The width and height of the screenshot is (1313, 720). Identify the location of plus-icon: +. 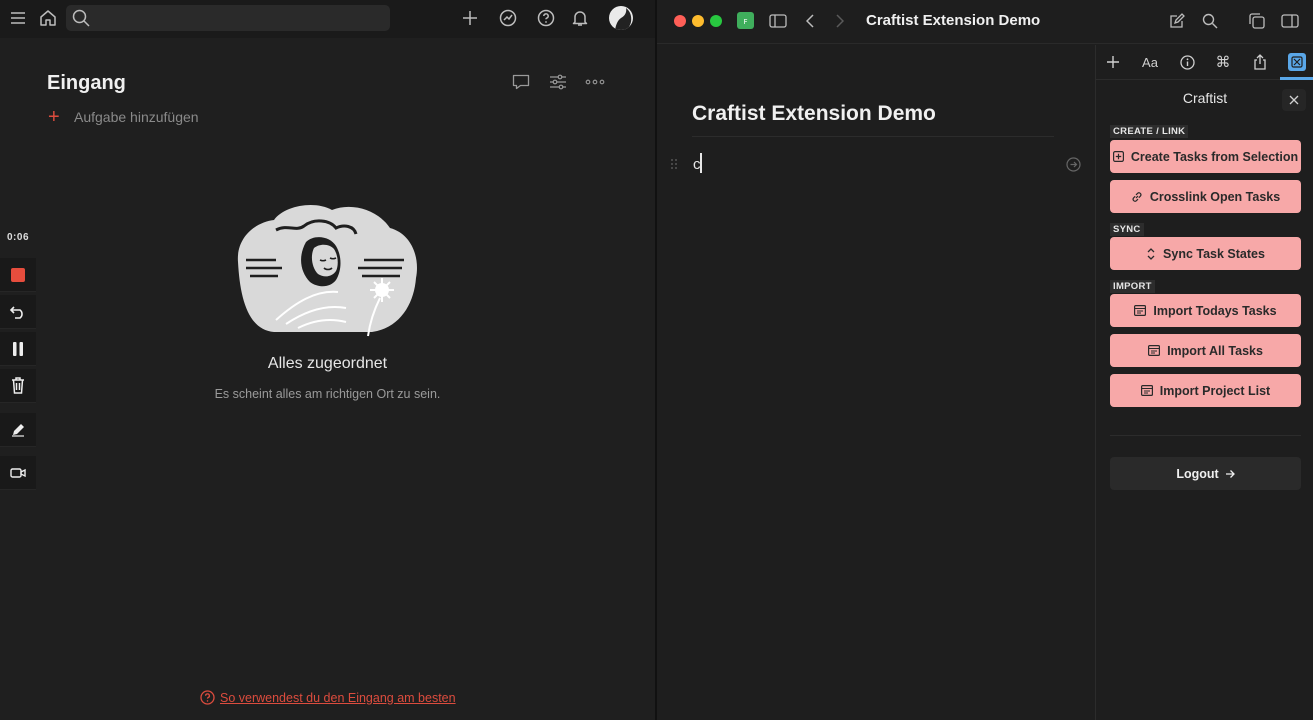
(54, 117).